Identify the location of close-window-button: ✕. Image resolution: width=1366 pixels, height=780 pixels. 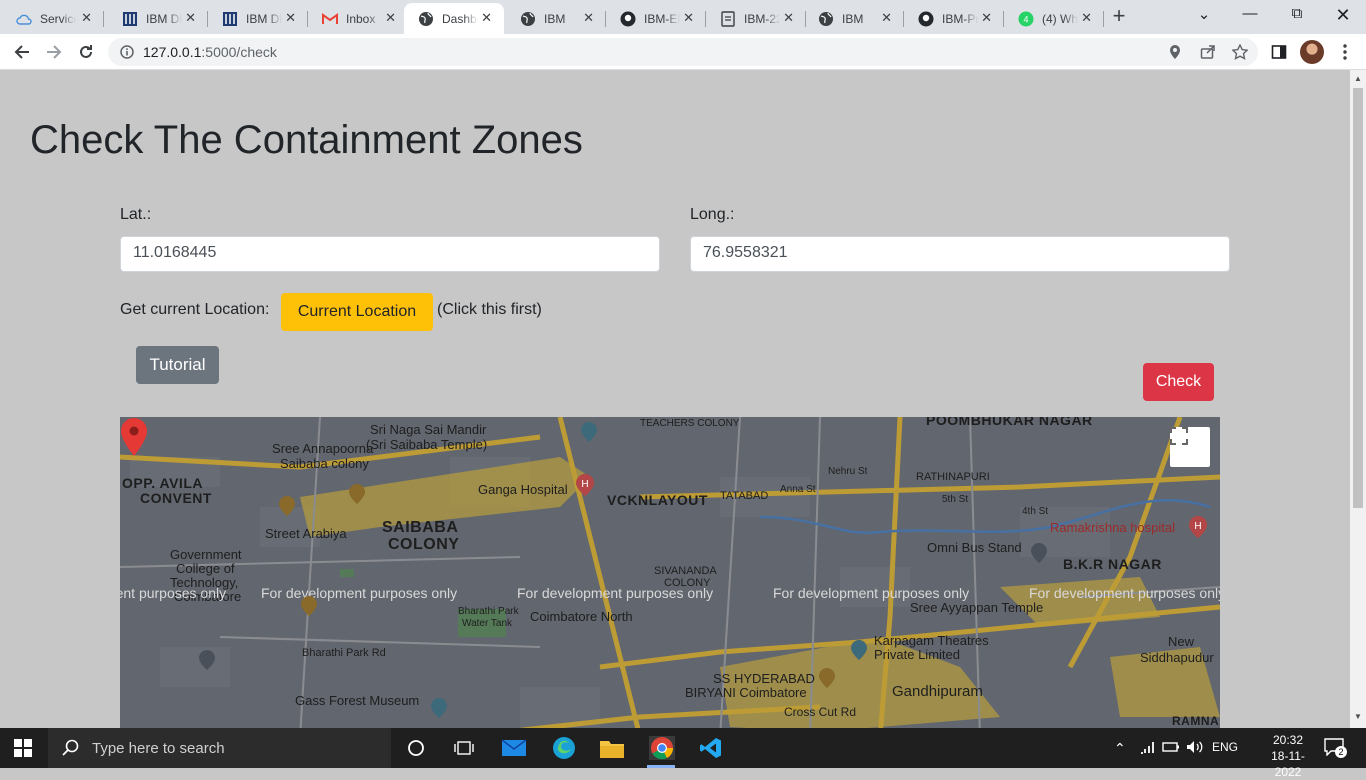
(1343, 15).